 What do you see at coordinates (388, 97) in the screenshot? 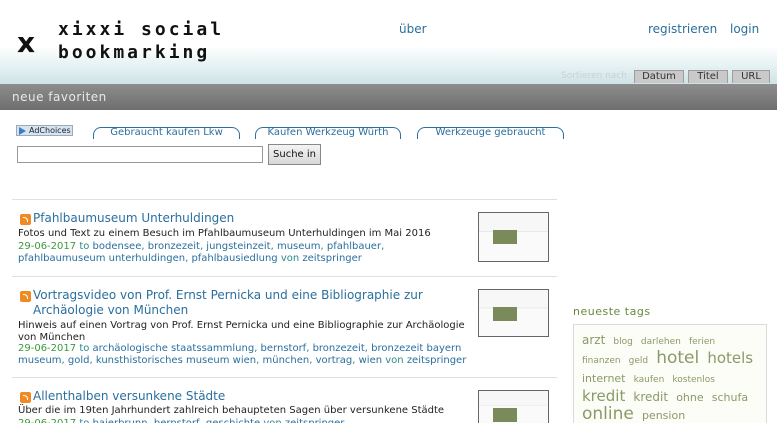
I see `section-bar: neue favoriten` at bounding box center [388, 97].